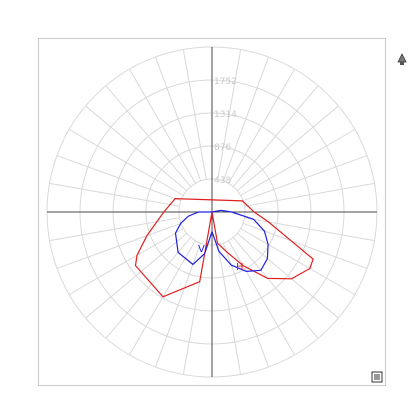 The height and width of the screenshot is (418, 415). What do you see at coordinates (377, 377) in the screenshot?
I see `document-icon` at bounding box center [377, 377].